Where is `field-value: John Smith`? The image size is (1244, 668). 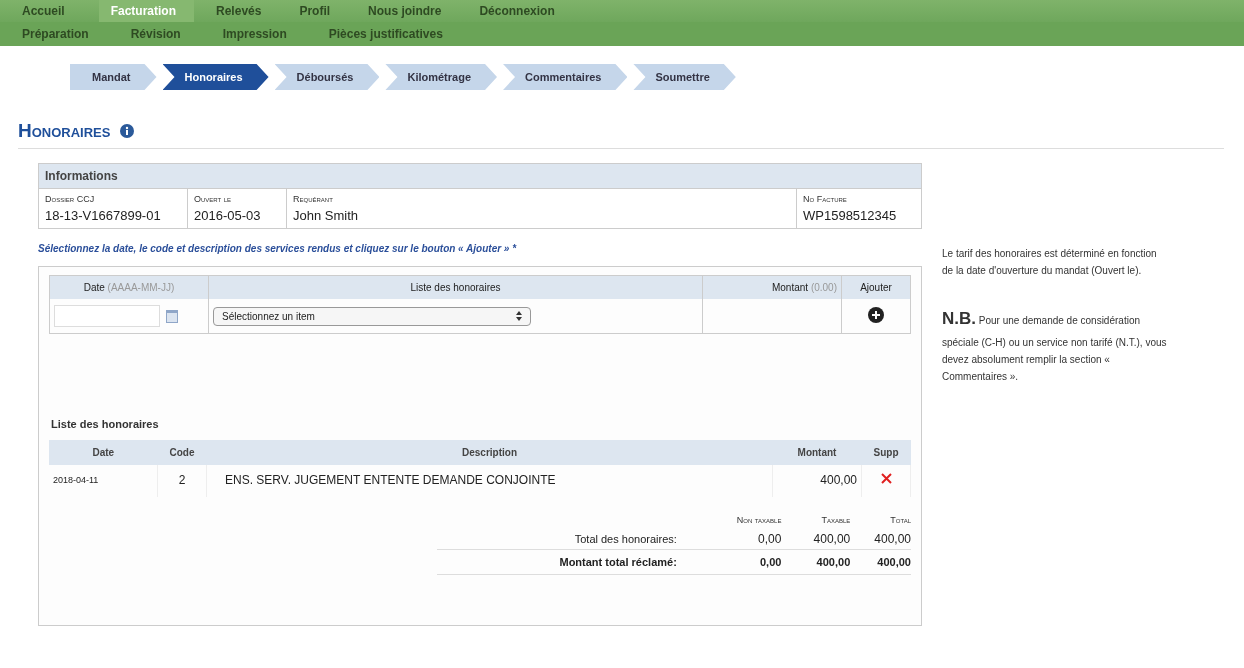 field-value: John Smith is located at coordinates (326, 215).